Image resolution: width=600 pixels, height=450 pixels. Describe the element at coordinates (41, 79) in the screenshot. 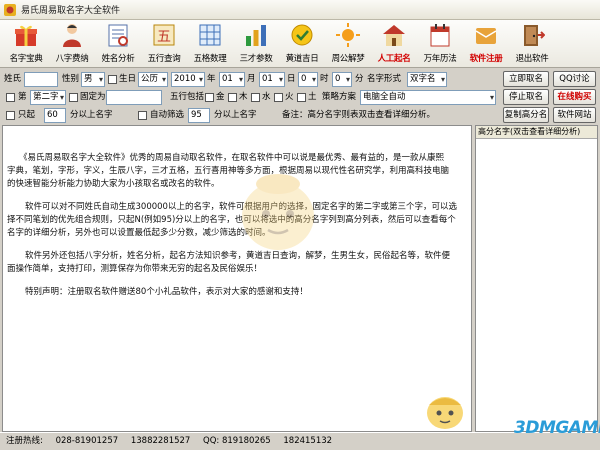

I see `surname-input` at that location.